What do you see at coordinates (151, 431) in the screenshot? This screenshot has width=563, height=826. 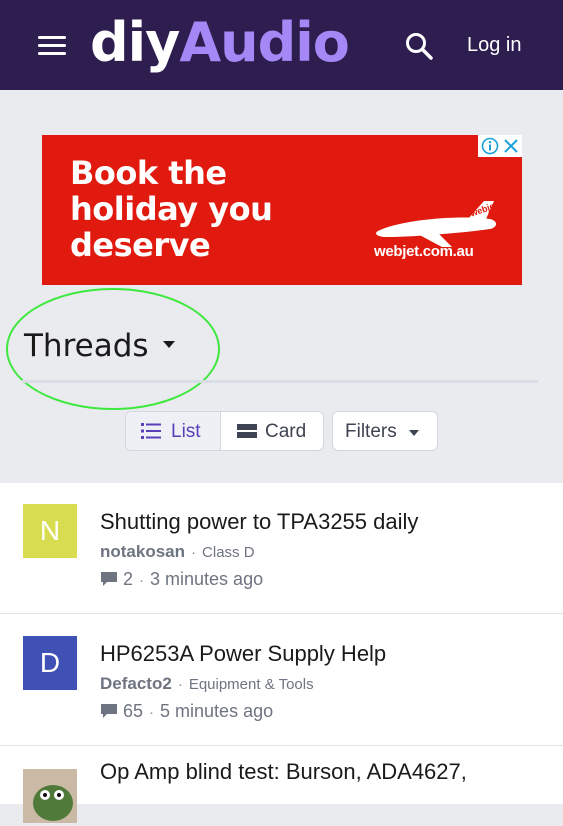 I see `list-icon` at bounding box center [151, 431].